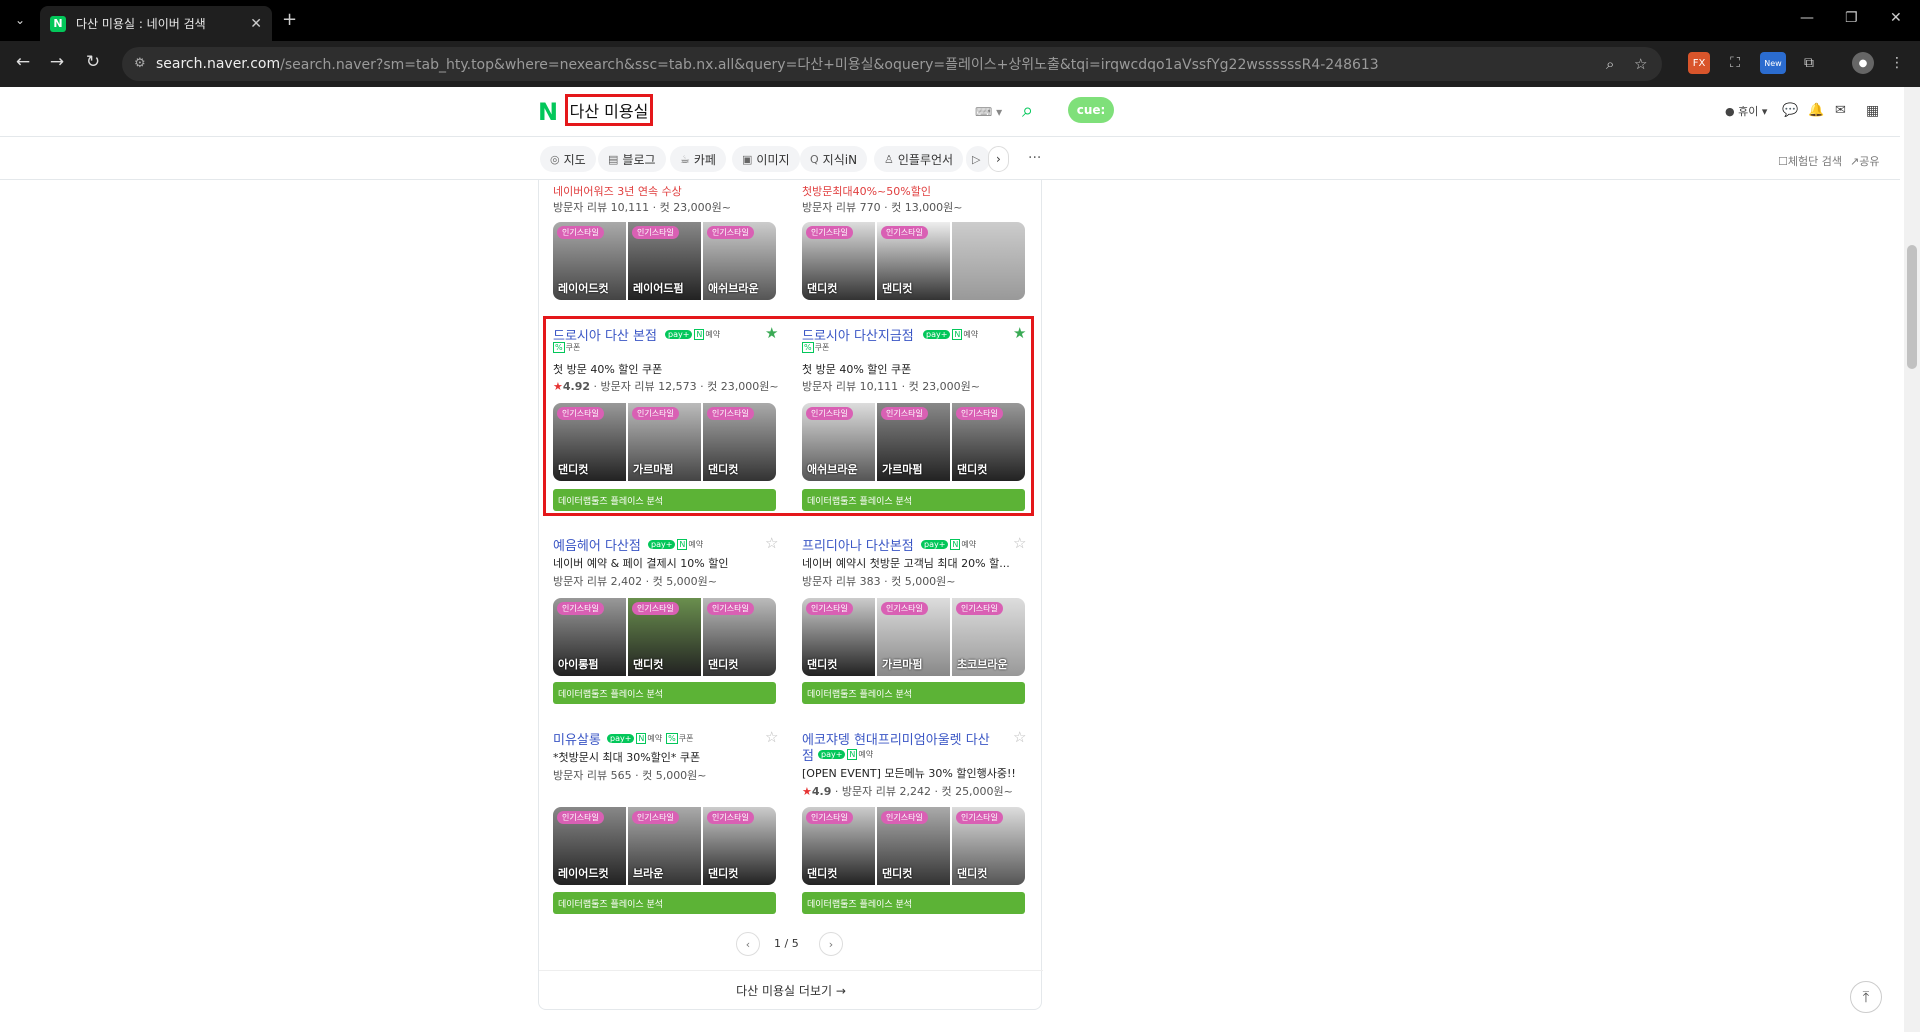 The width and height of the screenshot is (1920, 1032). Describe the element at coordinates (1872, 111) in the screenshot. I see `apps-grid-icon: ▦` at that location.